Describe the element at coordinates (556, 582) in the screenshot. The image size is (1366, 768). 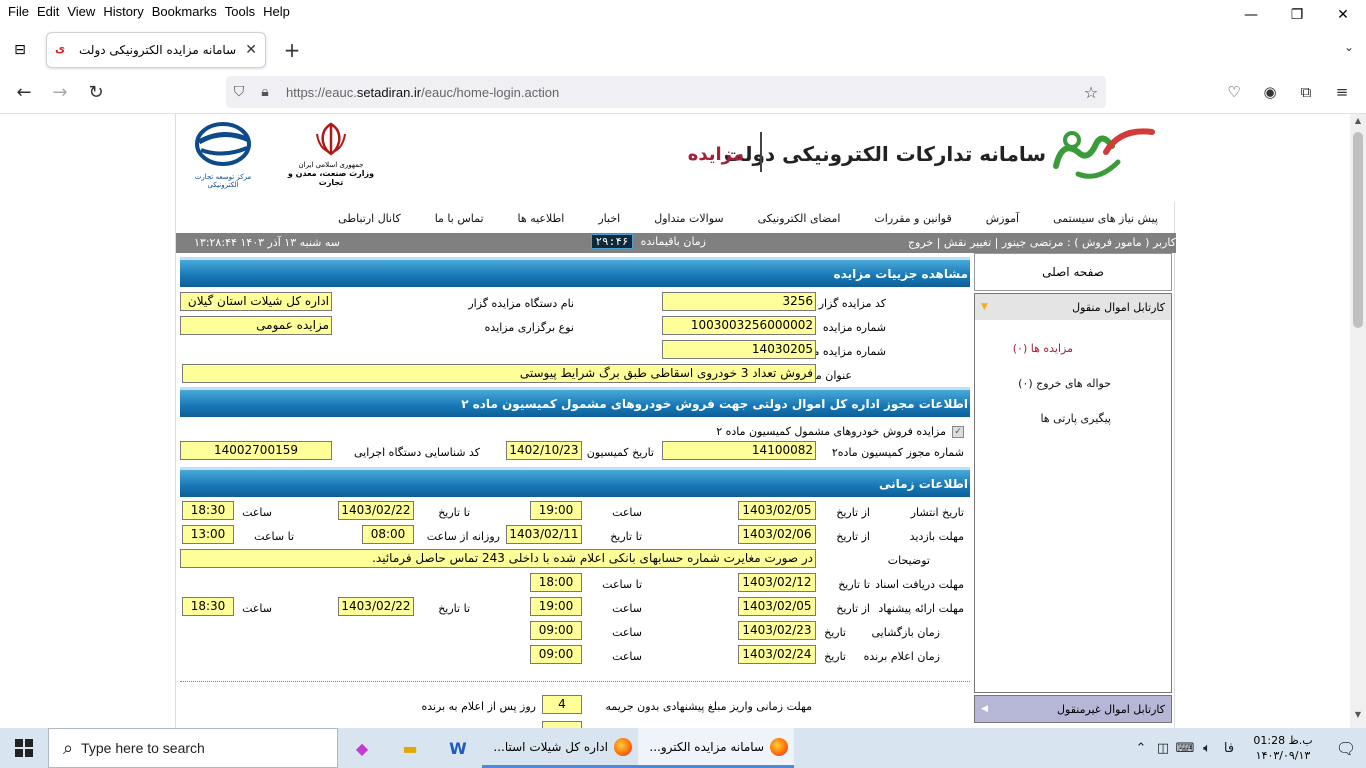
I see `docs-to-time-field: 18:00` at that location.